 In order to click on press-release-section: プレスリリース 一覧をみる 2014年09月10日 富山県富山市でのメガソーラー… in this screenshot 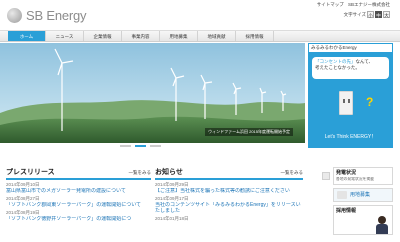, I will do `click(78, 194)`.